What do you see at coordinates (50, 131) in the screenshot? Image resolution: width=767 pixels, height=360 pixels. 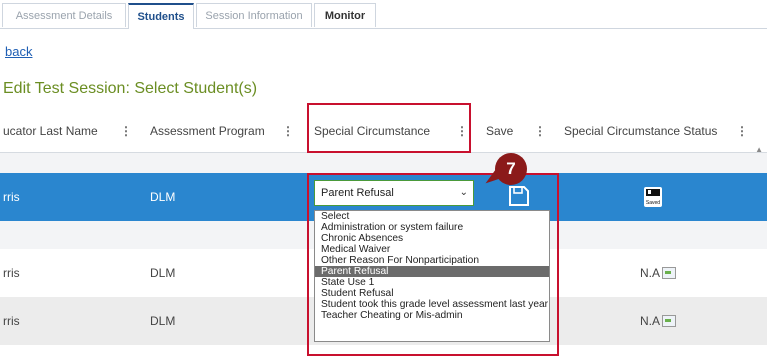 I see `column-header-label: ucator Last Name` at bounding box center [50, 131].